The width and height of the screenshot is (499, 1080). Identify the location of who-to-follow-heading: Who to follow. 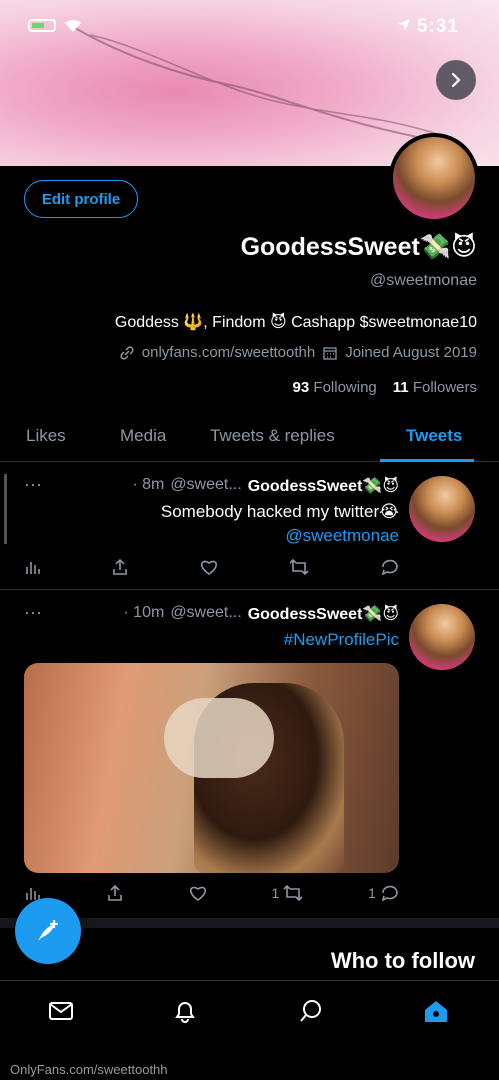
(402, 960).